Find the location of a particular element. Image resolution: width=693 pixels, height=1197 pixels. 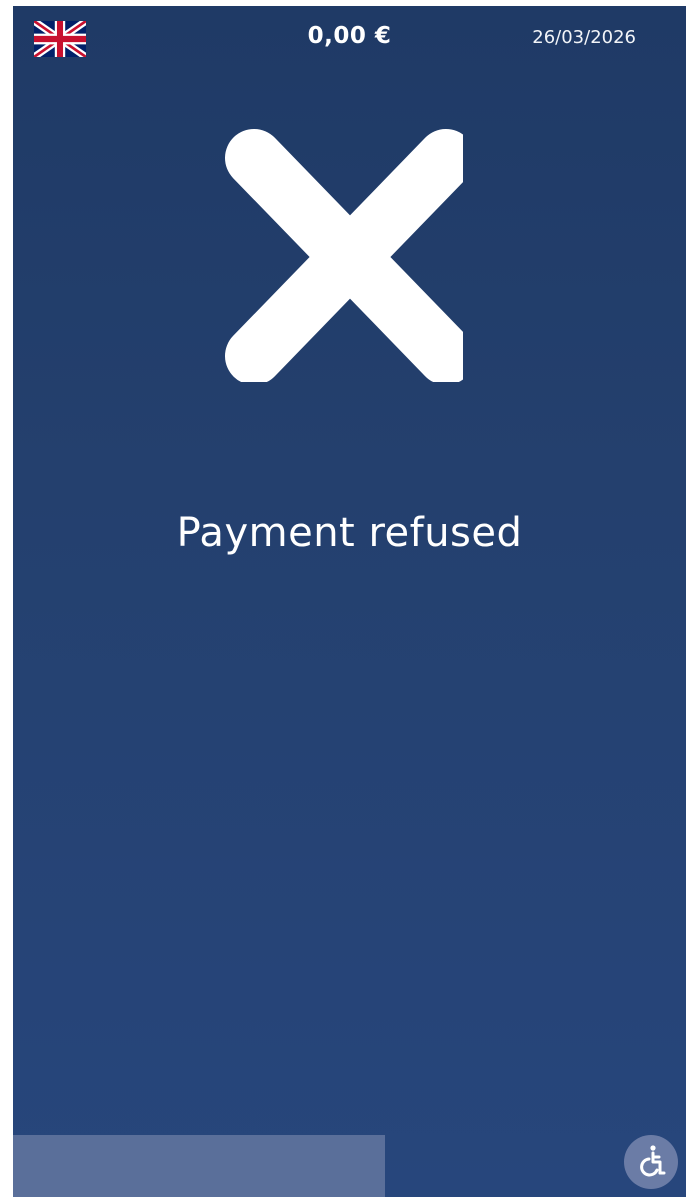

accessibility-icon is located at coordinates (653, 1161).